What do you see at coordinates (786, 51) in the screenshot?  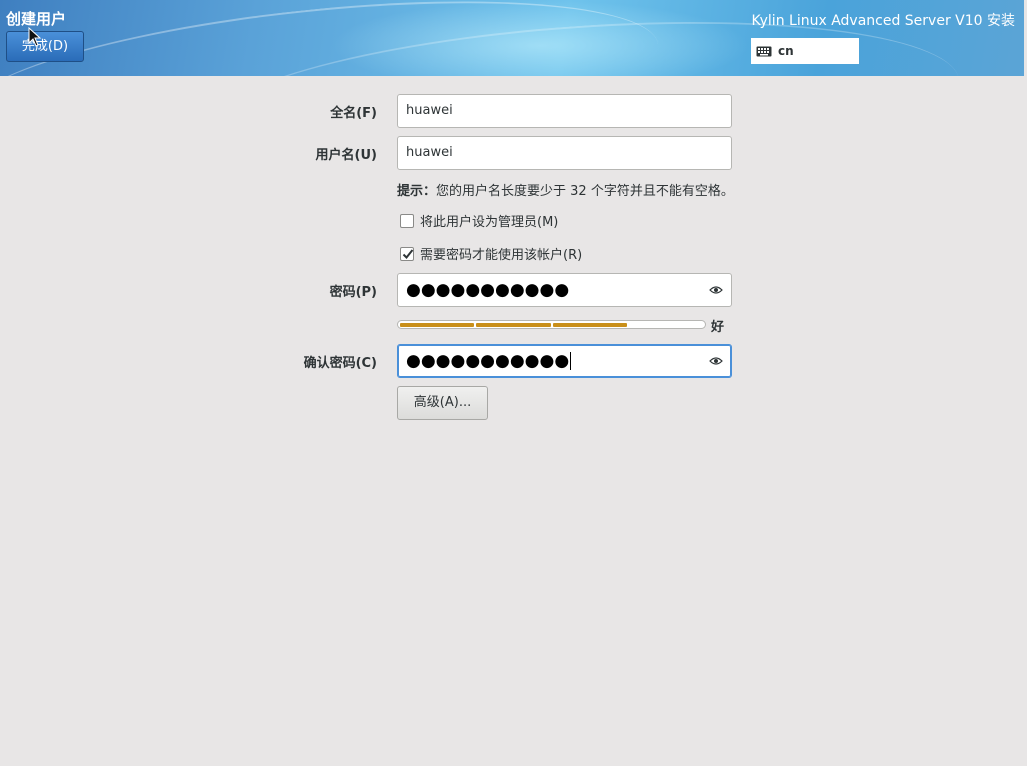 I see `keyboard-layout-label: cn` at bounding box center [786, 51].